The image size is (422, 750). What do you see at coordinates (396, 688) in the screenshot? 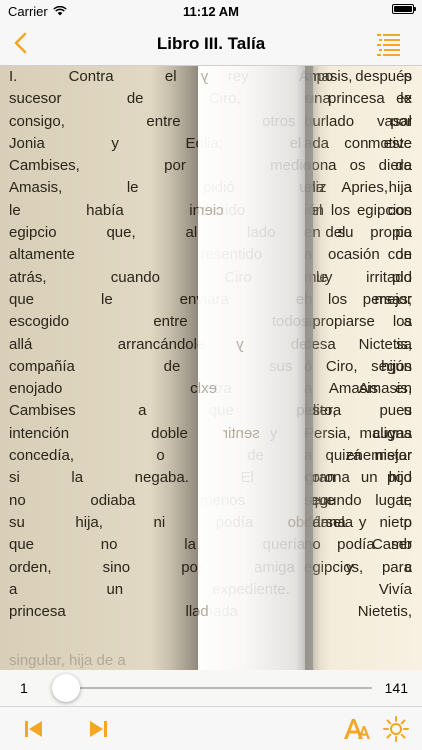
I see `slider-max-label: 141` at bounding box center [396, 688].